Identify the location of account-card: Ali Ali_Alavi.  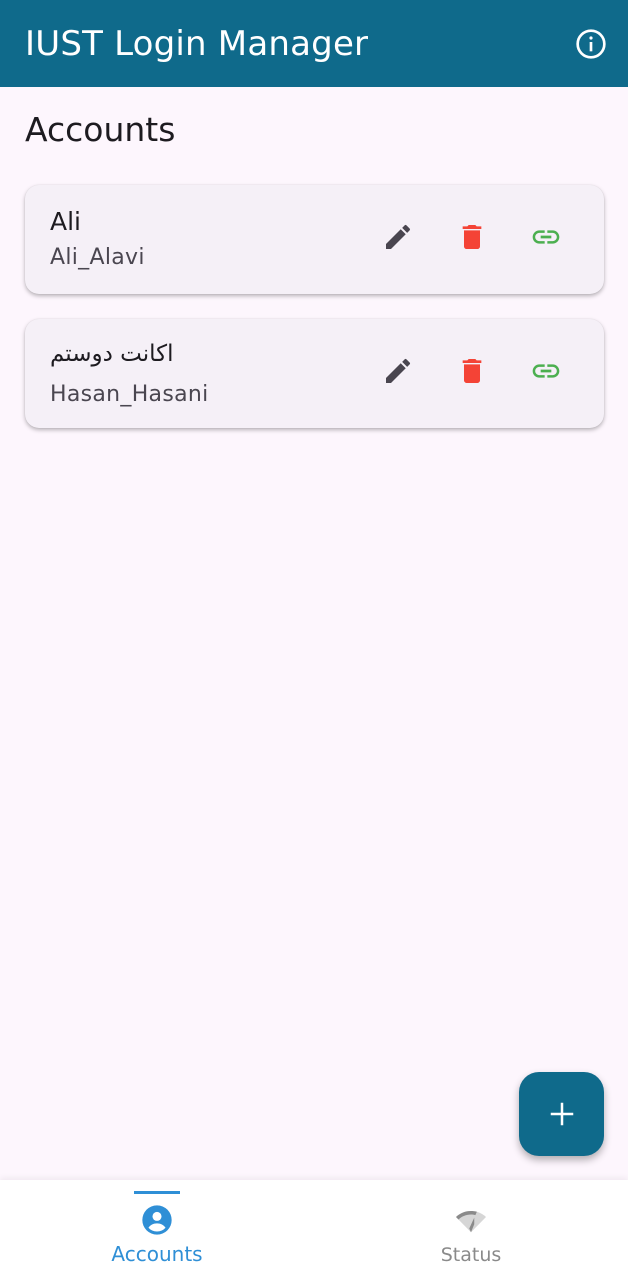
(314, 239).